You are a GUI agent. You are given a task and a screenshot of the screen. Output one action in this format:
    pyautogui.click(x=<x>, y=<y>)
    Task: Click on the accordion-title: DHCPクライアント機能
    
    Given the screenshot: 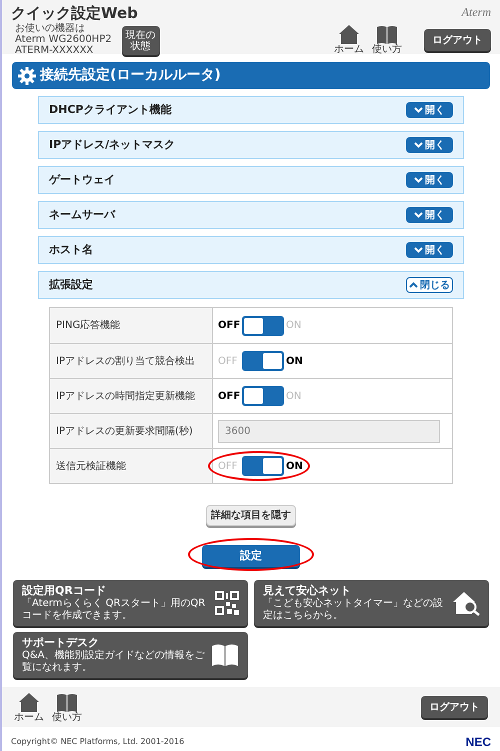 What is the action you would take?
    pyautogui.click(x=110, y=110)
    